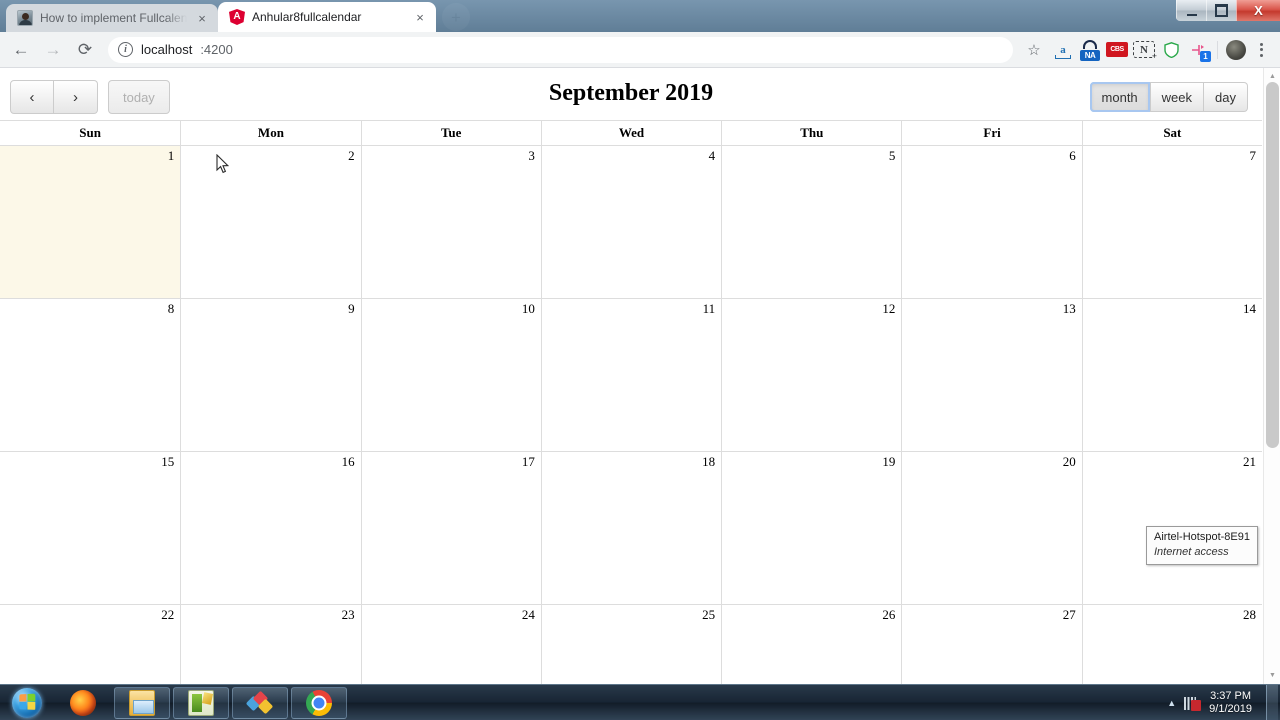 The height and width of the screenshot is (720, 1280). I want to click on calendar-day-cell: 10, so click(450, 375).